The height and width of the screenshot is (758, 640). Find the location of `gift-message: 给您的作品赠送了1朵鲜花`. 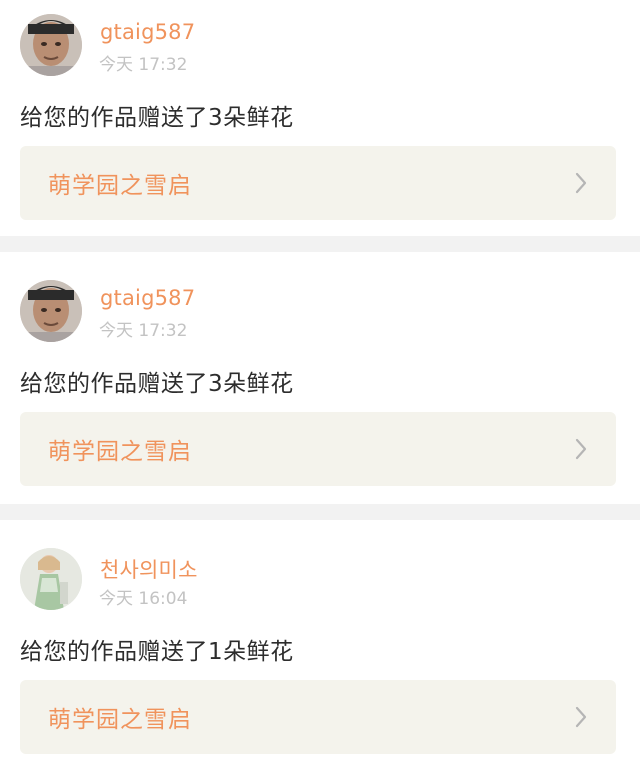

gift-message: 给您的作品赠送了1朵鲜花 is located at coordinates (157, 652).